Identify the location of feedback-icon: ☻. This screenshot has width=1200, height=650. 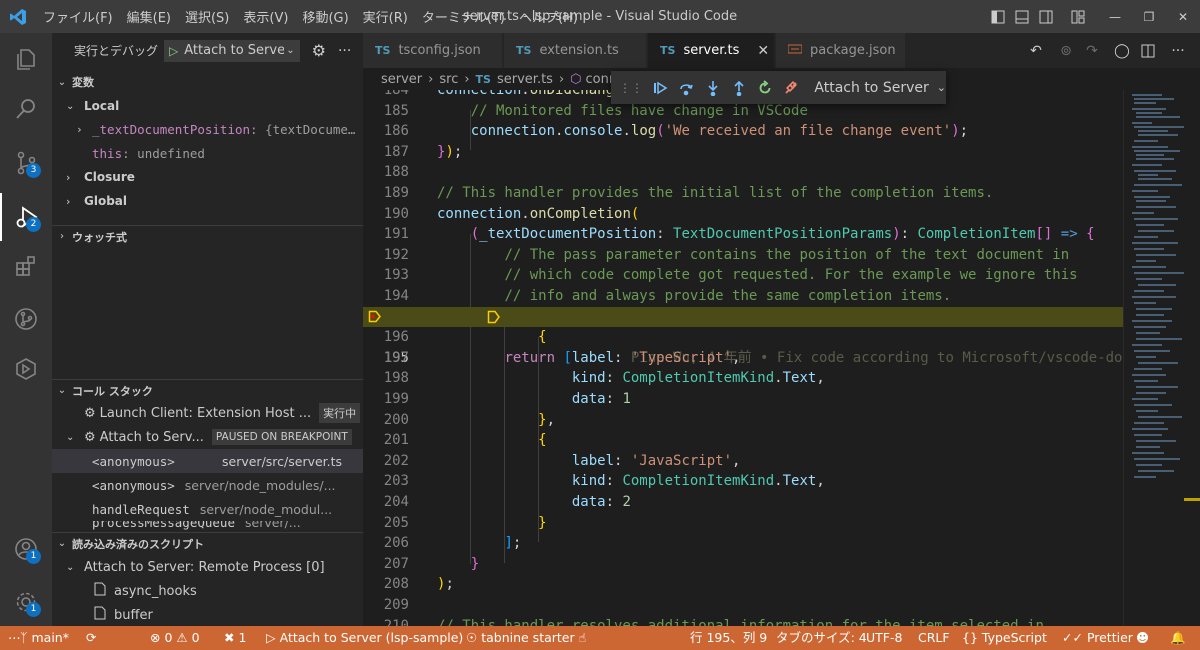
(1142, 638).